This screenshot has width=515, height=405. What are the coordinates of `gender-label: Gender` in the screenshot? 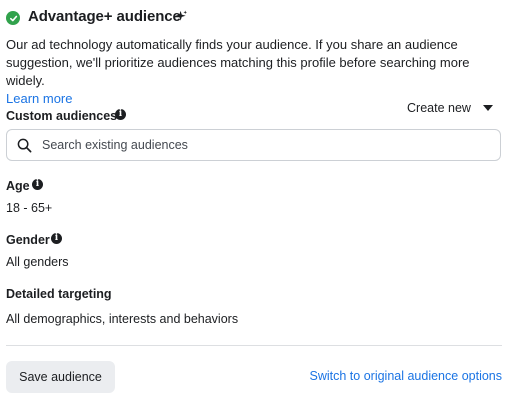 It's located at (28, 240).